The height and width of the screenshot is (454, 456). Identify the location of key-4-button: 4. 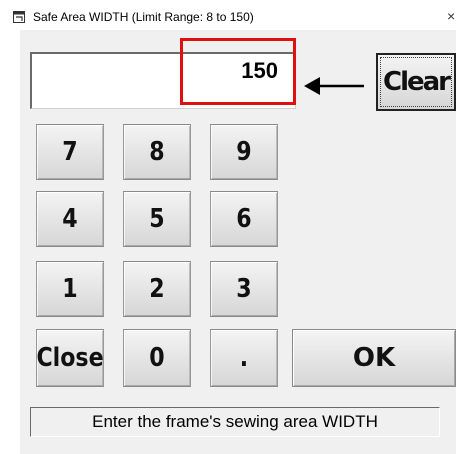
(70, 219).